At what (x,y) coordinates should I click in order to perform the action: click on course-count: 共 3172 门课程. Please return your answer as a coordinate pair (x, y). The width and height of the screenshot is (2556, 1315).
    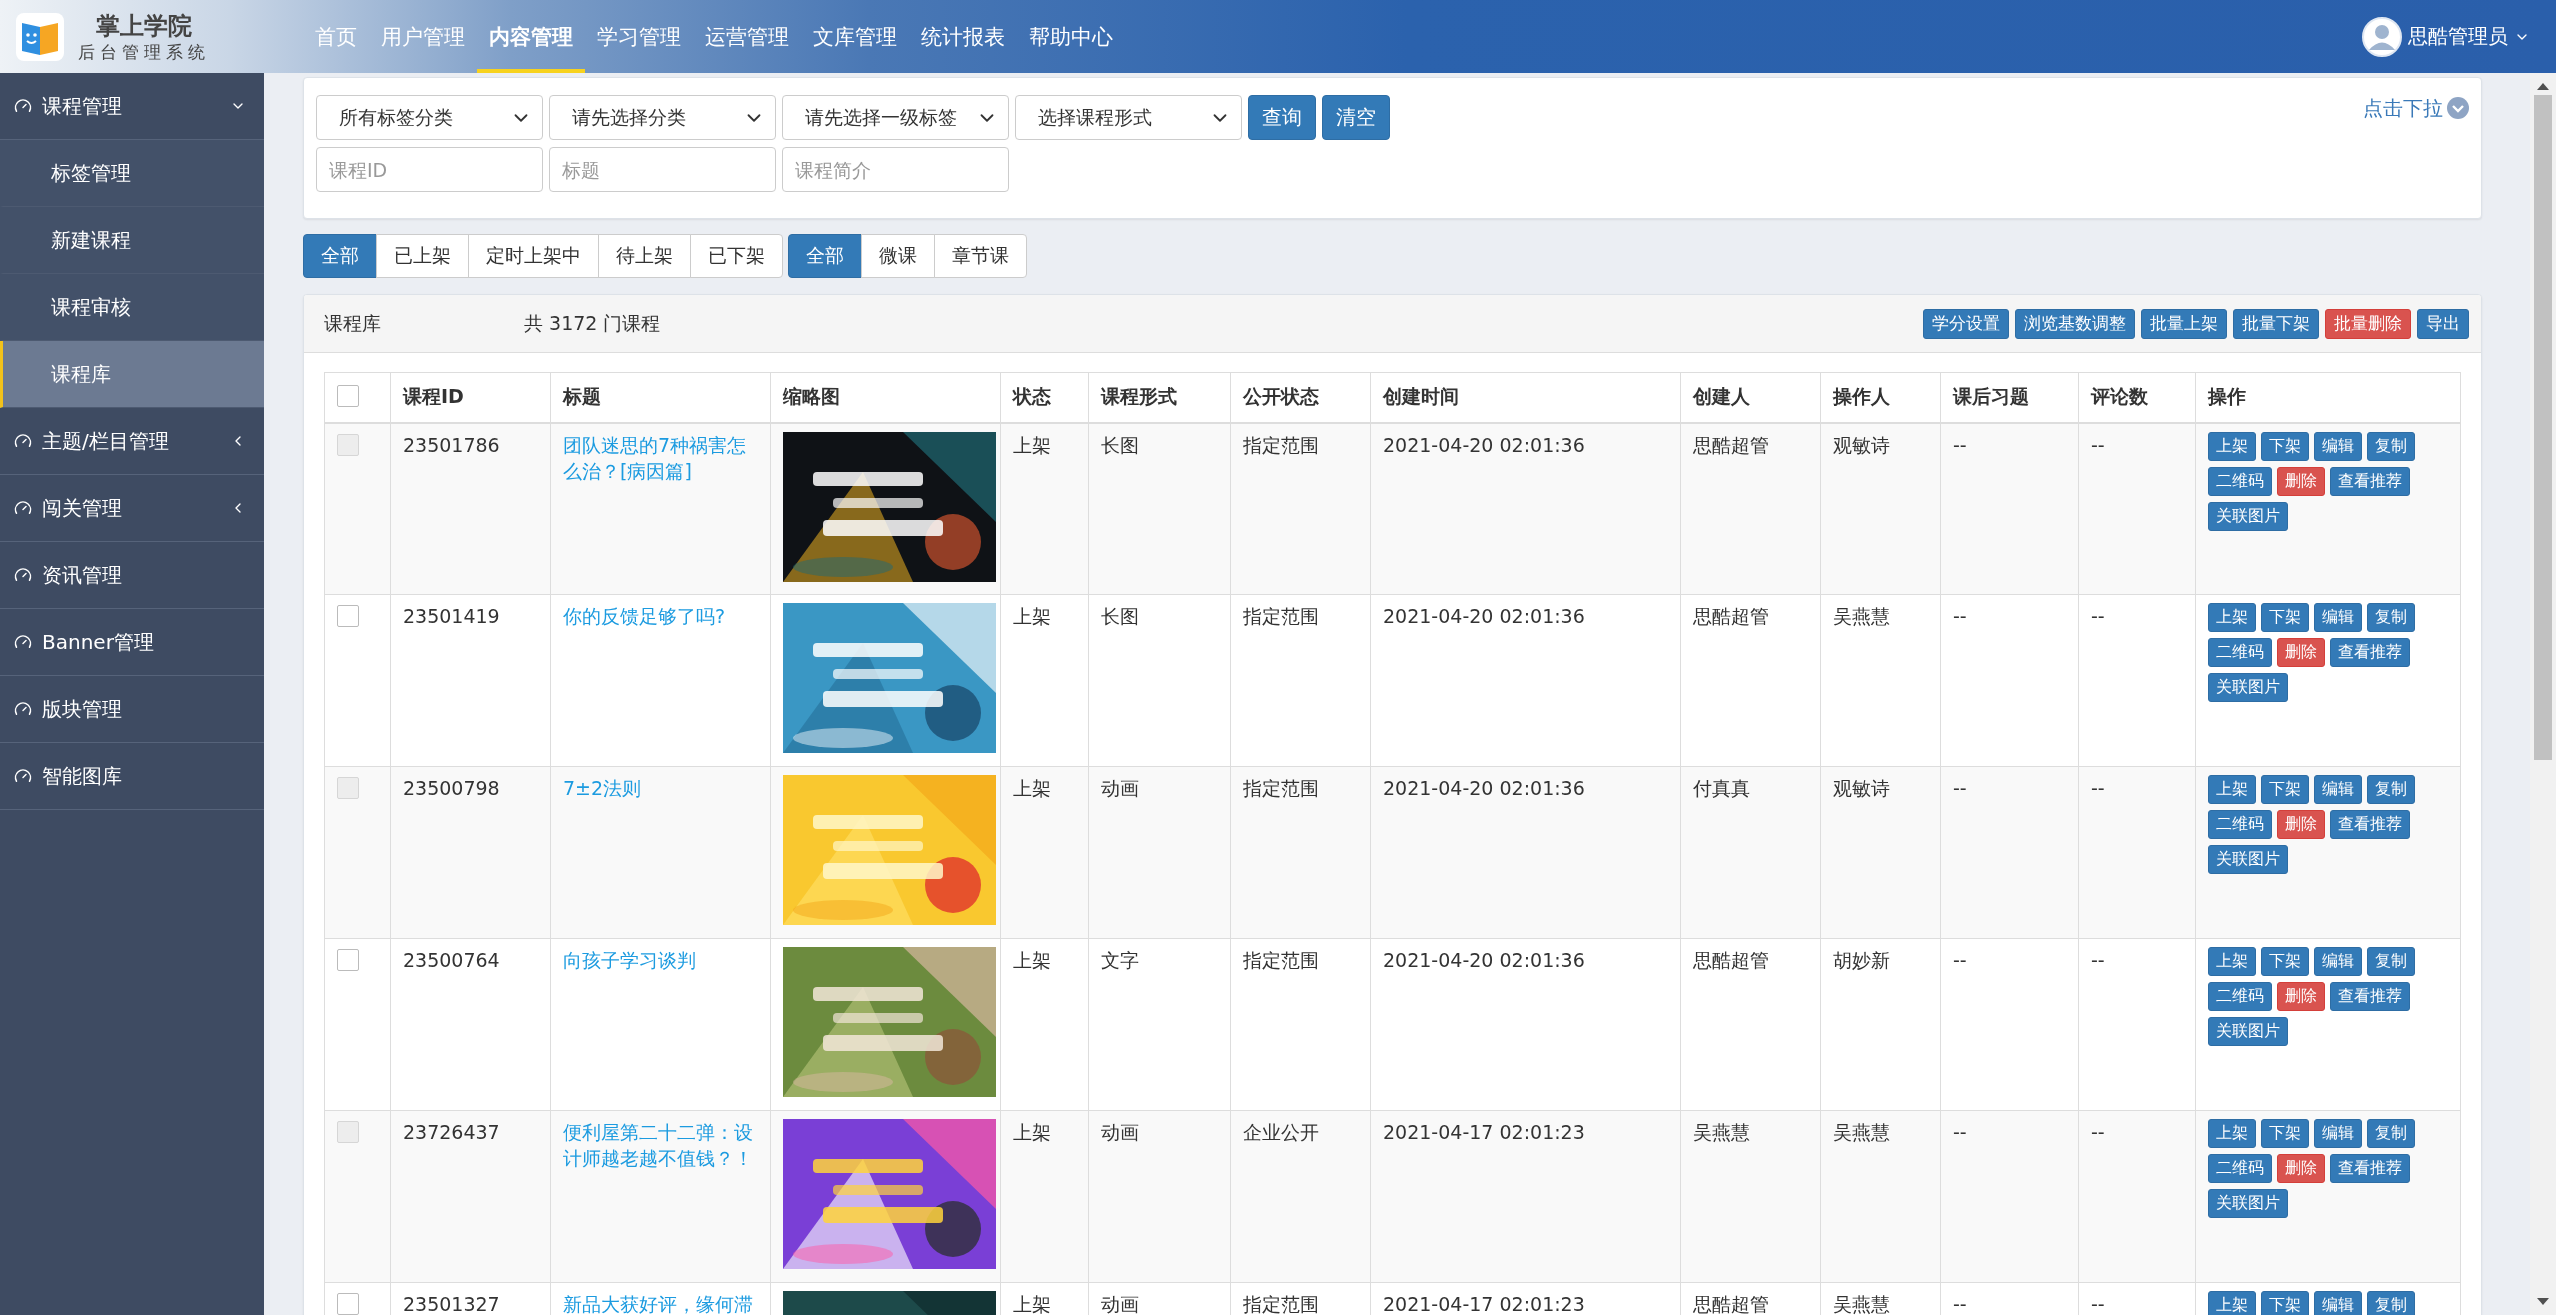
    Looking at the image, I should click on (593, 323).